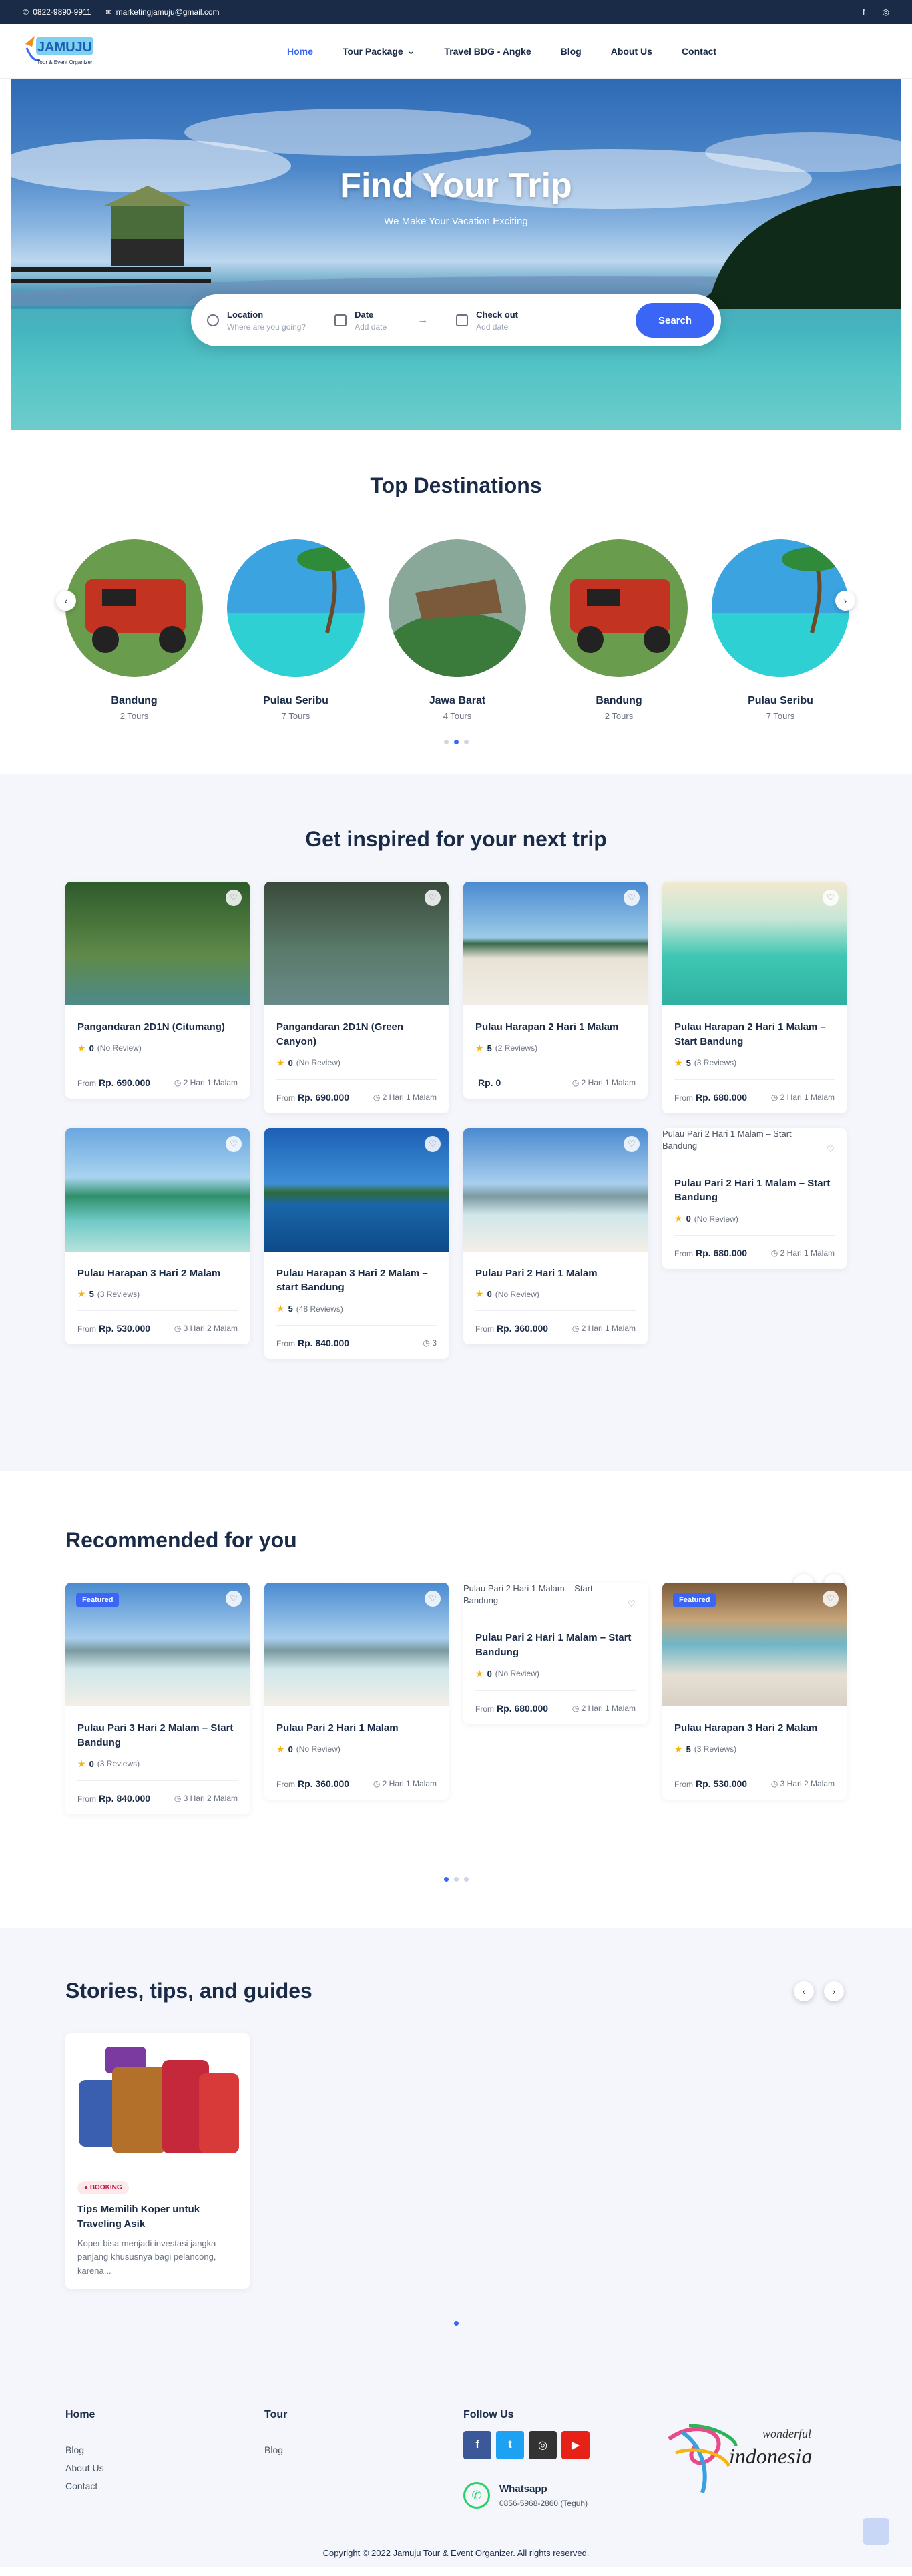  I want to click on whatsapp-contact: ✆ Whatsapp 0856-5968-2860 (Teguh), so click(562, 2495).